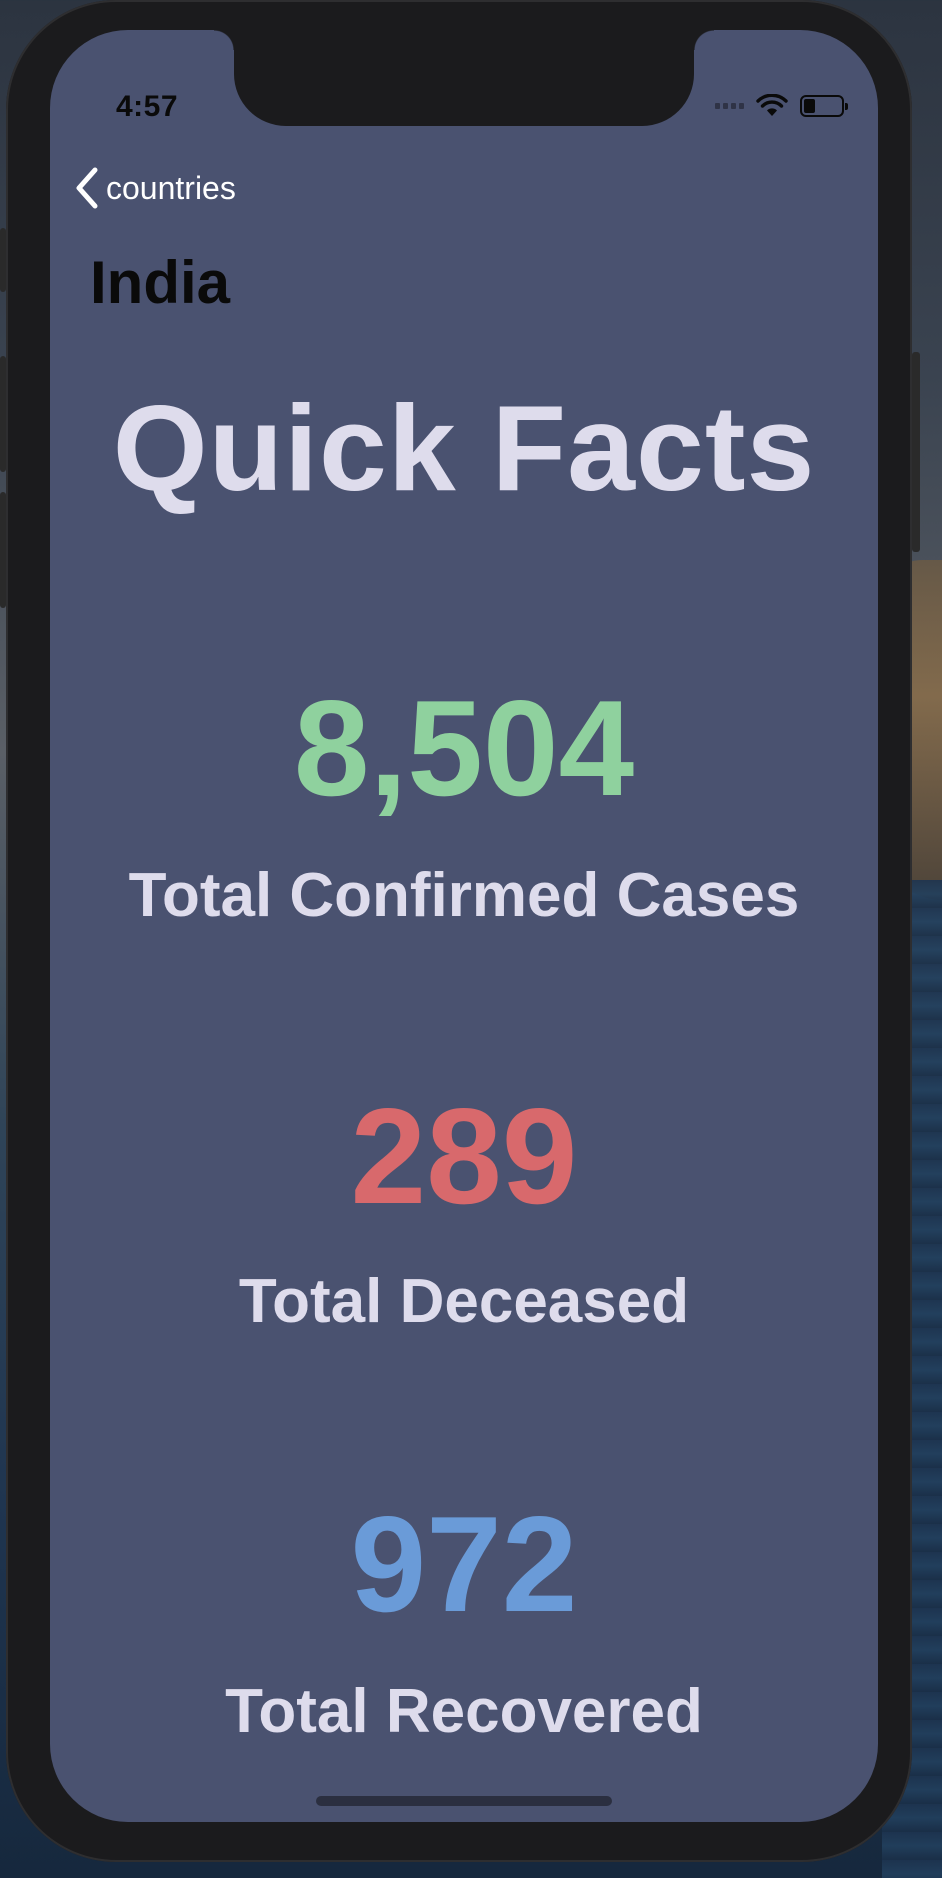  Describe the element at coordinates (809, 106) in the screenshot. I see `battery-level` at that location.